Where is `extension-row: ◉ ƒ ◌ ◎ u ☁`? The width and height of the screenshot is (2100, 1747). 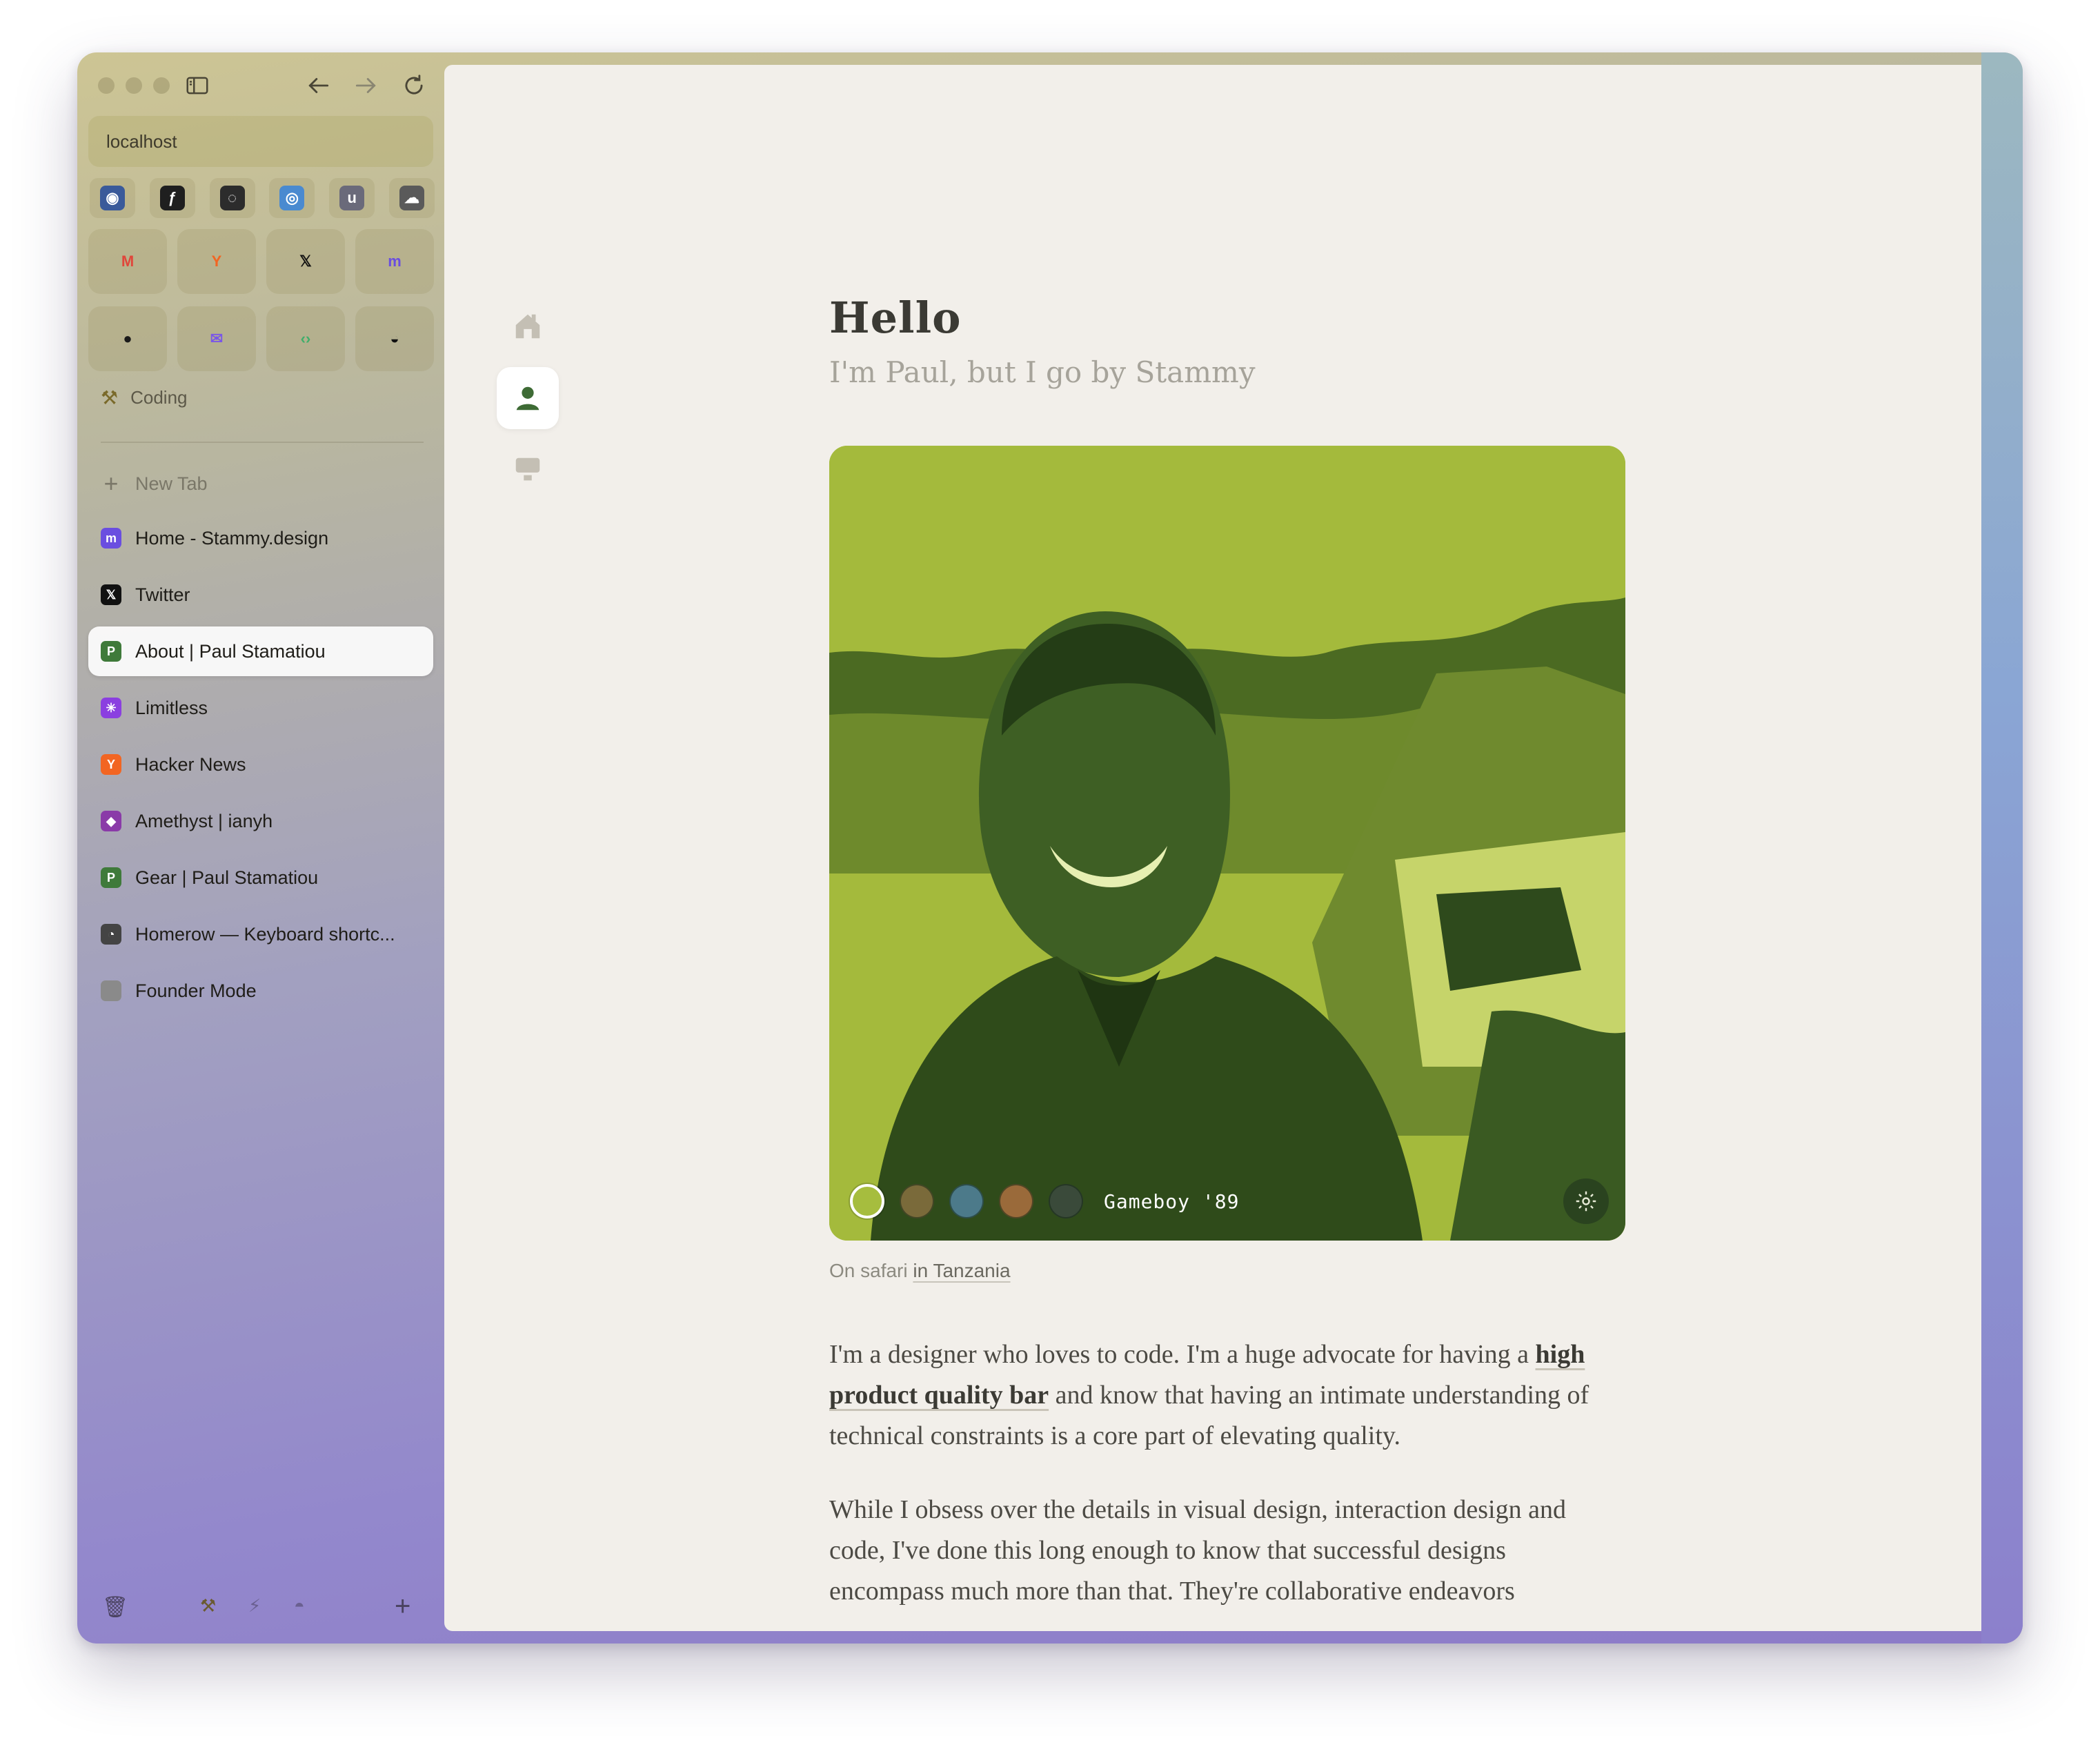
extension-row: ◉ ƒ ◌ ◎ u ☁ is located at coordinates (262, 199).